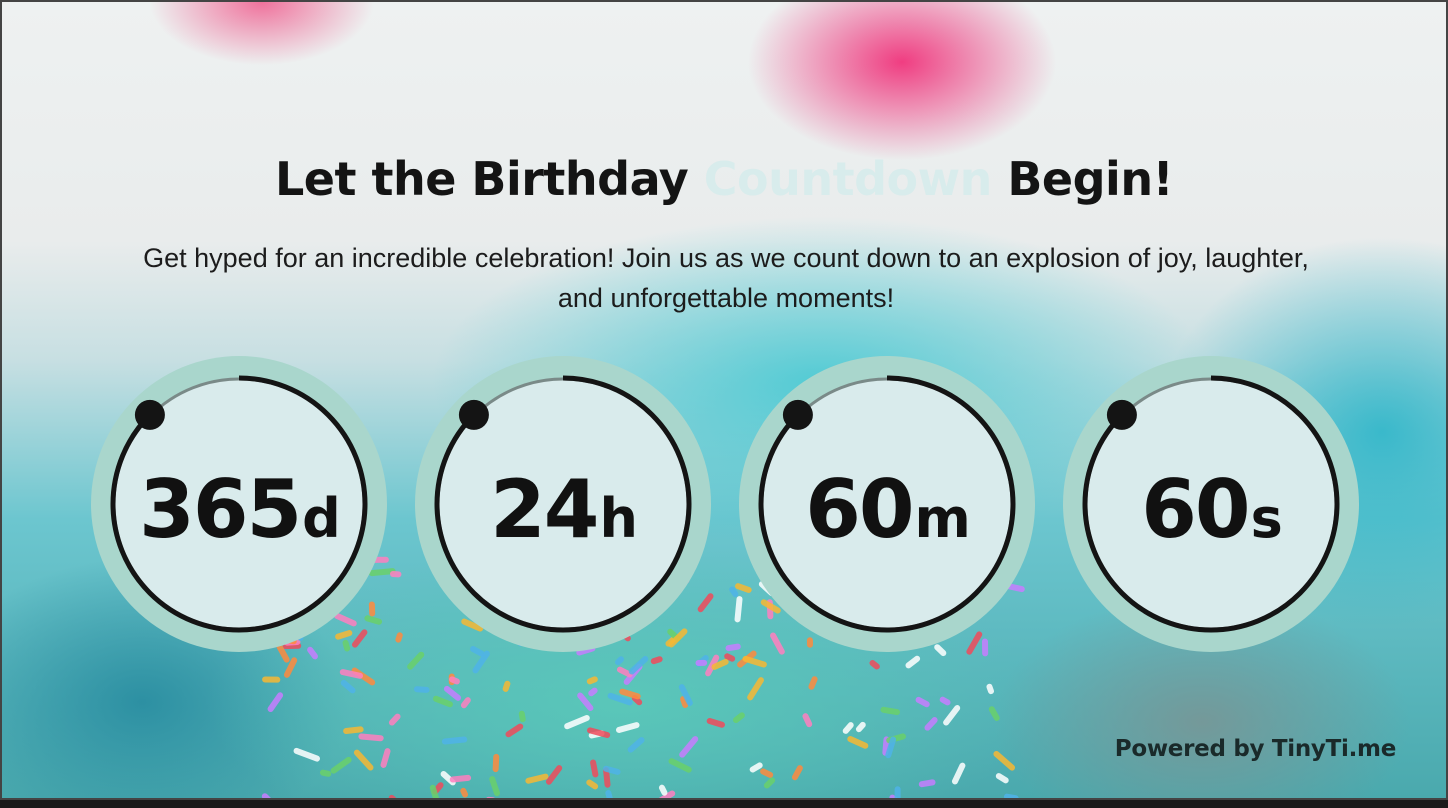 Image resolution: width=1448 pixels, height=808 pixels. Describe the element at coordinates (544, 509) in the screenshot. I see `hours-value: 24` at that location.